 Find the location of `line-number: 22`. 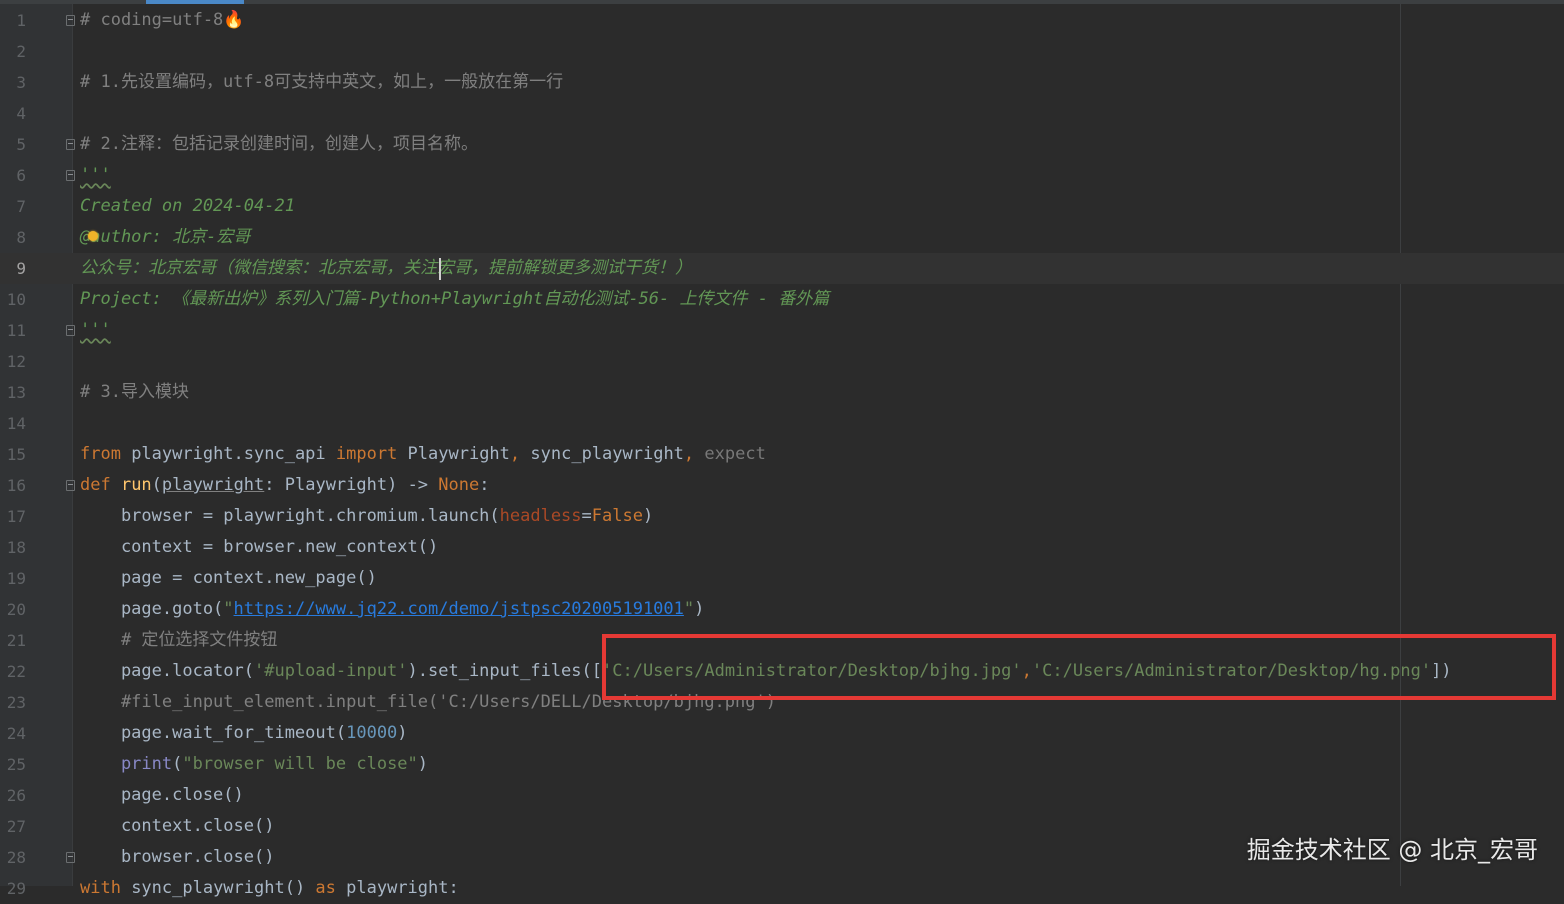

line-number: 22 is located at coordinates (16, 671).